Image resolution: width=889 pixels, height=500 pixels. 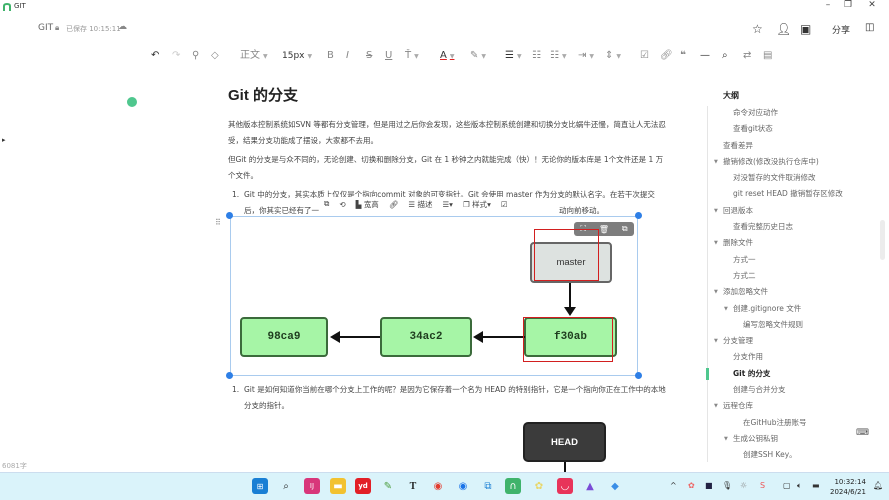 I want to click on more-text-format-icon: Ť ▼, so click(x=412, y=56).